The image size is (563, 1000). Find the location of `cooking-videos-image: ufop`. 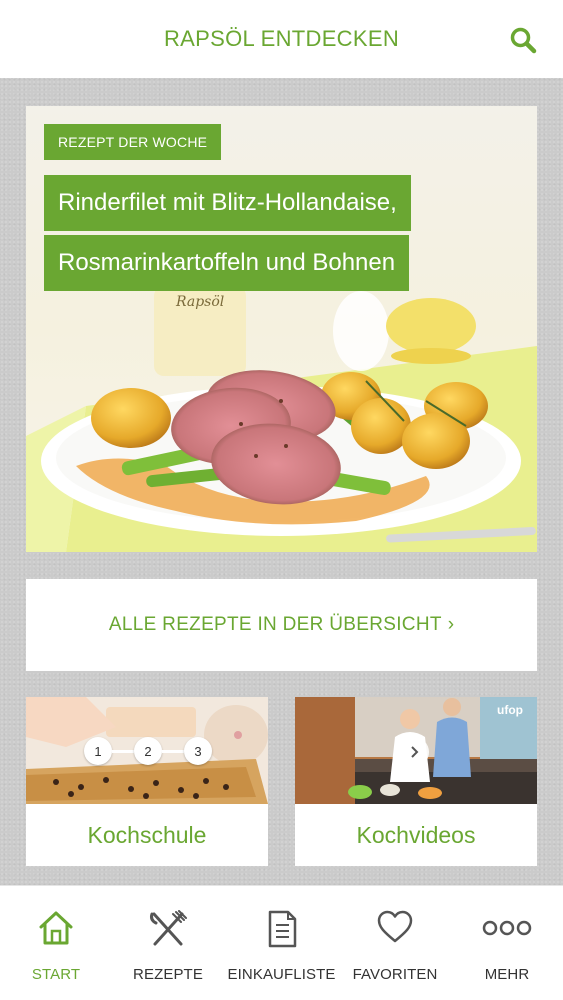

cooking-videos-image: ufop is located at coordinates (416, 750).